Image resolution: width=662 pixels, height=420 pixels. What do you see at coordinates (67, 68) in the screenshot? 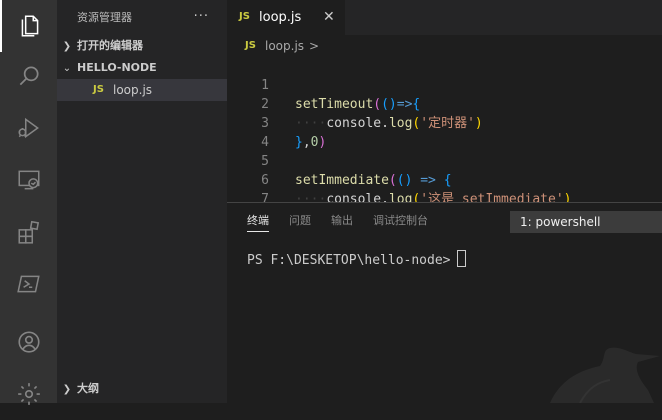
I see `chevron-down-icon: ⌄` at bounding box center [67, 68].